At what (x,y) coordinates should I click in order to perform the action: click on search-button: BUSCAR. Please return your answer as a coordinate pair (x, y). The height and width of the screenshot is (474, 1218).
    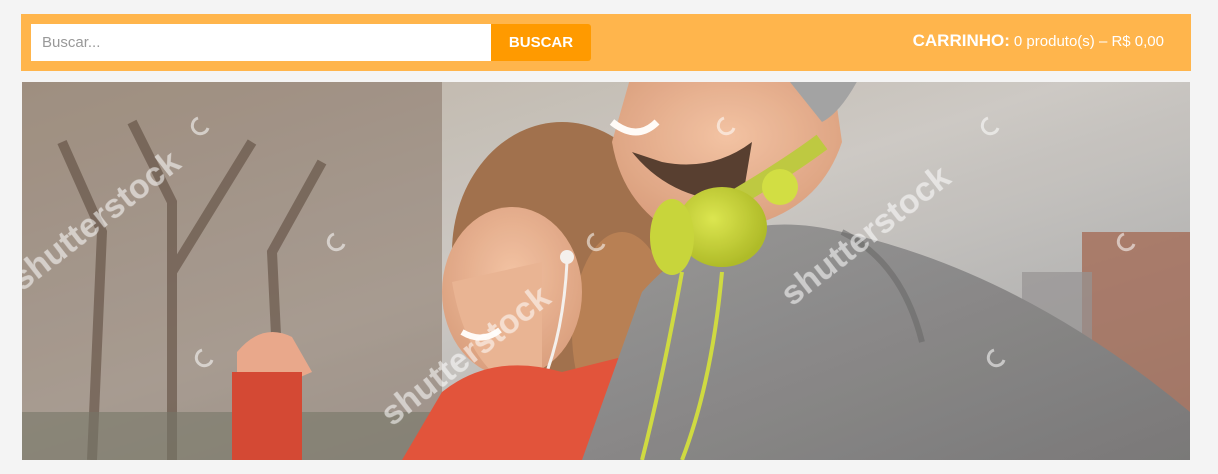
    Looking at the image, I should click on (541, 42).